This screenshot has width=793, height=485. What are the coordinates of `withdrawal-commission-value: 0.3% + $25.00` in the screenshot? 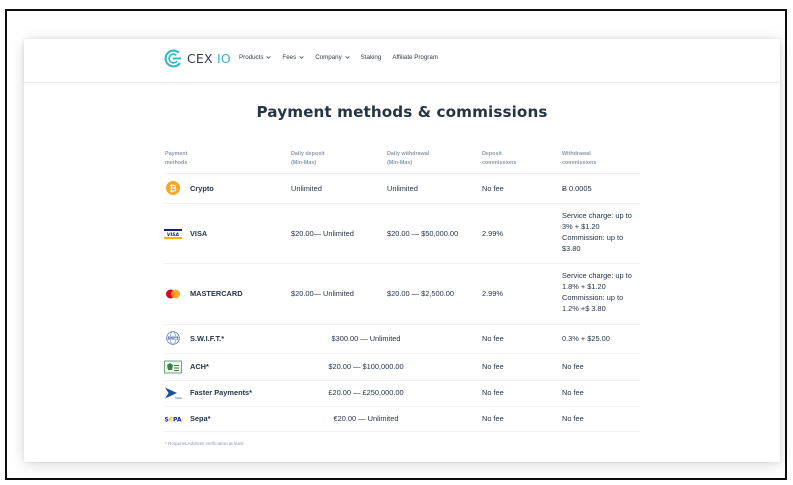 It's located at (586, 338).